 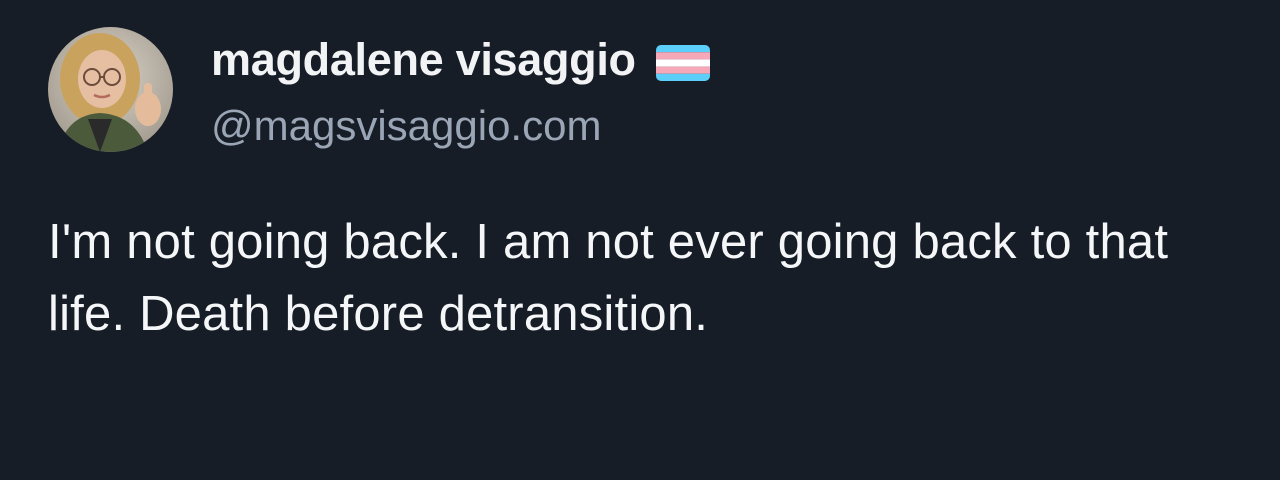 I want to click on display-name: magdalene visaggio, so click(x=423, y=60).